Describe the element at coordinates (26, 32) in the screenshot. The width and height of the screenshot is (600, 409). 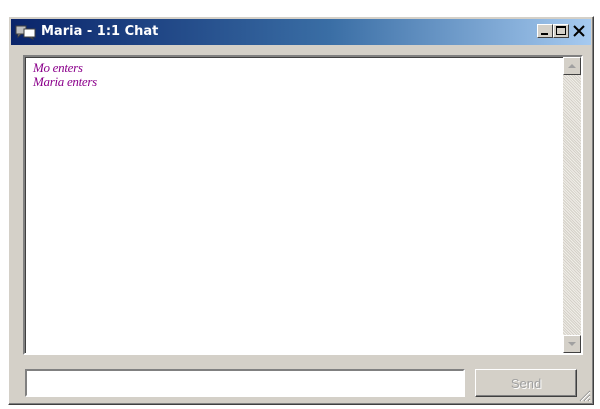
I see `chat-app-icon` at that location.